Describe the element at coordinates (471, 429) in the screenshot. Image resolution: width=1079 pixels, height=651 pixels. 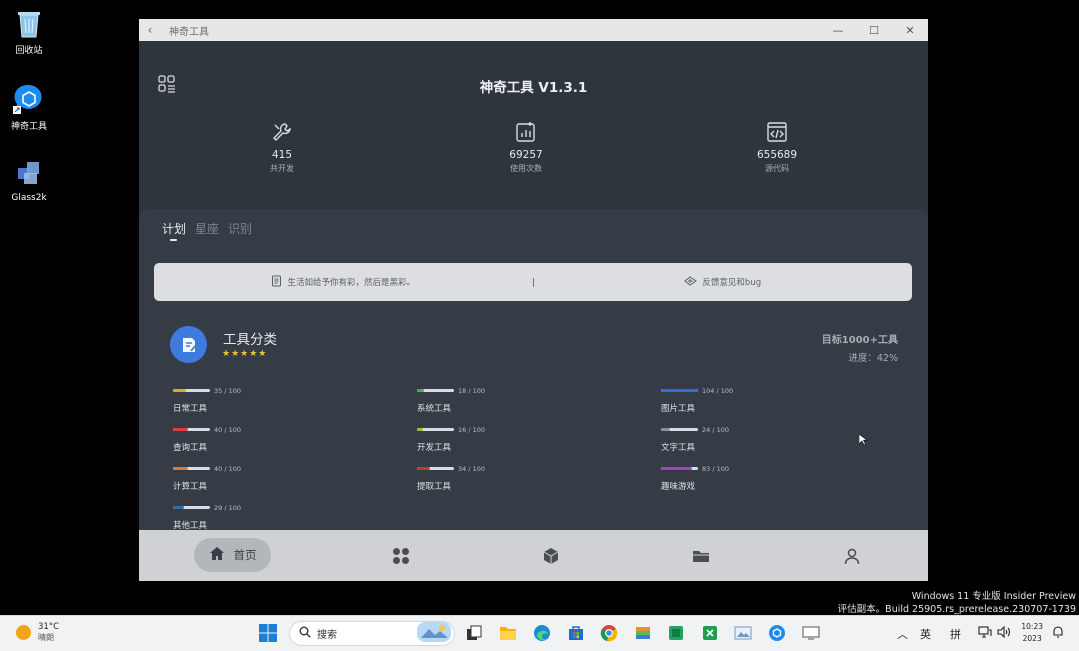
I see `tool-count: 16 / 100` at that location.